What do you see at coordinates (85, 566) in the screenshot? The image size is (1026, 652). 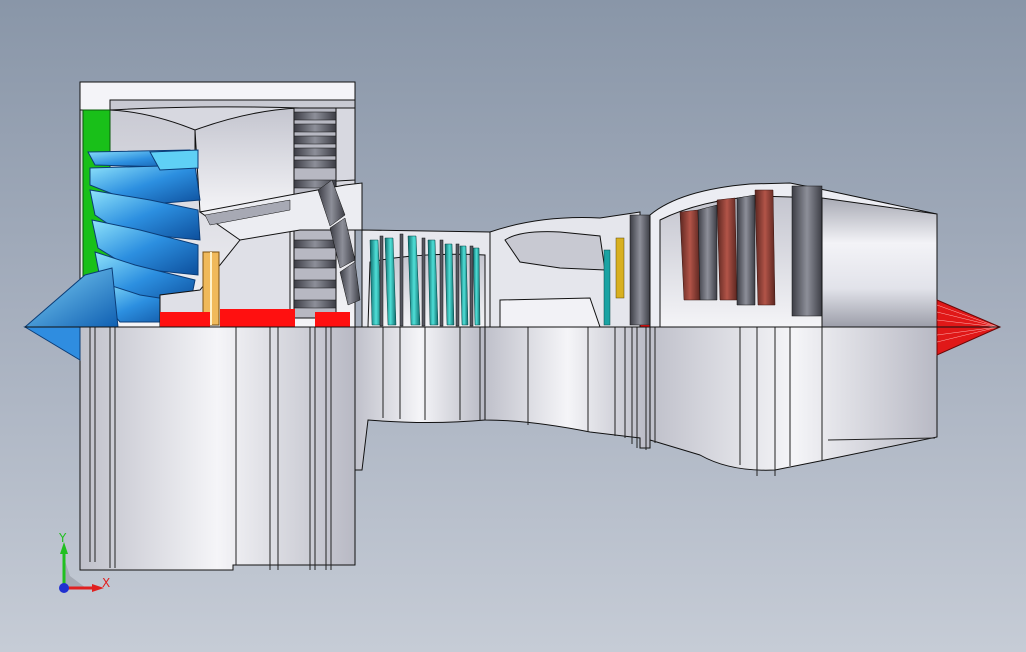 I see `coordinate-triad: Y X` at bounding box center [85, 566].